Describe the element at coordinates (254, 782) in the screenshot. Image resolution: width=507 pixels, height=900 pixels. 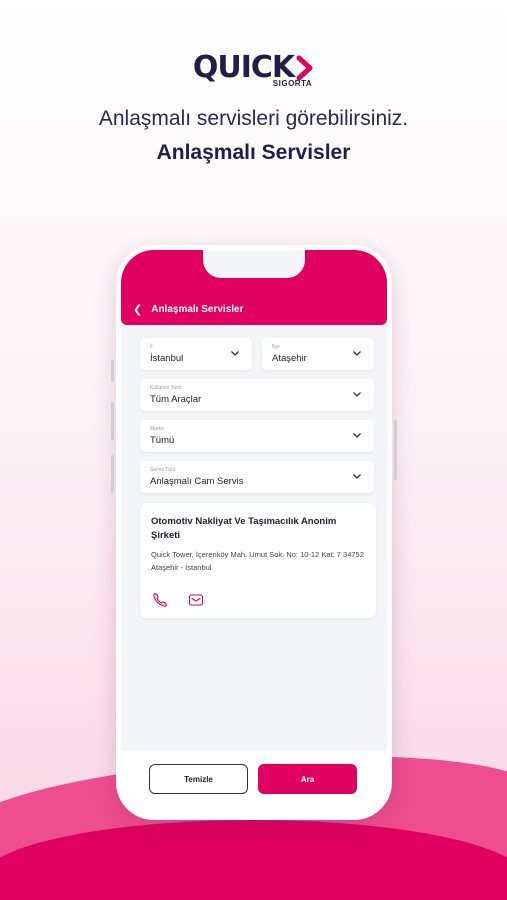
I see `action-footer: Temizle Ara` at that location.